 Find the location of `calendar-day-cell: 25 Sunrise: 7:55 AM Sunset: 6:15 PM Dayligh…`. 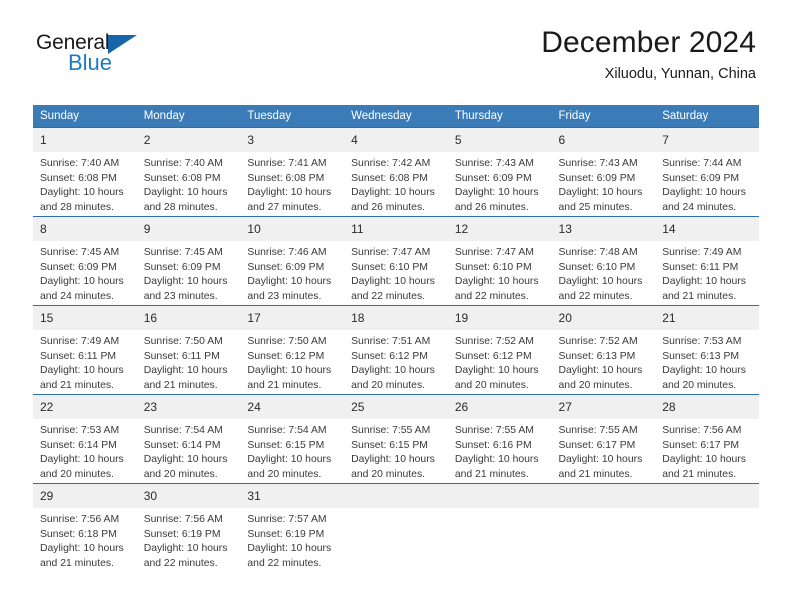

calendar-day-cell: 25 Sunrise: 7:55 AM Sunset: 6:15 PM Dayligh… is located at coordinates (396, 438).